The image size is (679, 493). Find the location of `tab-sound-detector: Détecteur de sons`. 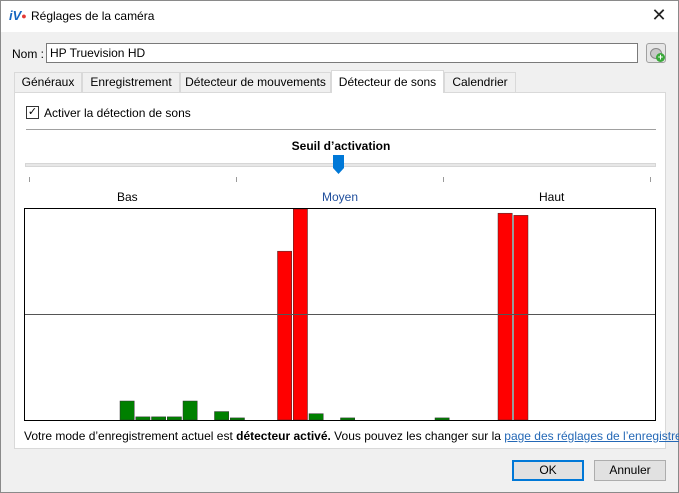

tab-sound-detector: Détecteur de sons is located at coordinates (387, 81).